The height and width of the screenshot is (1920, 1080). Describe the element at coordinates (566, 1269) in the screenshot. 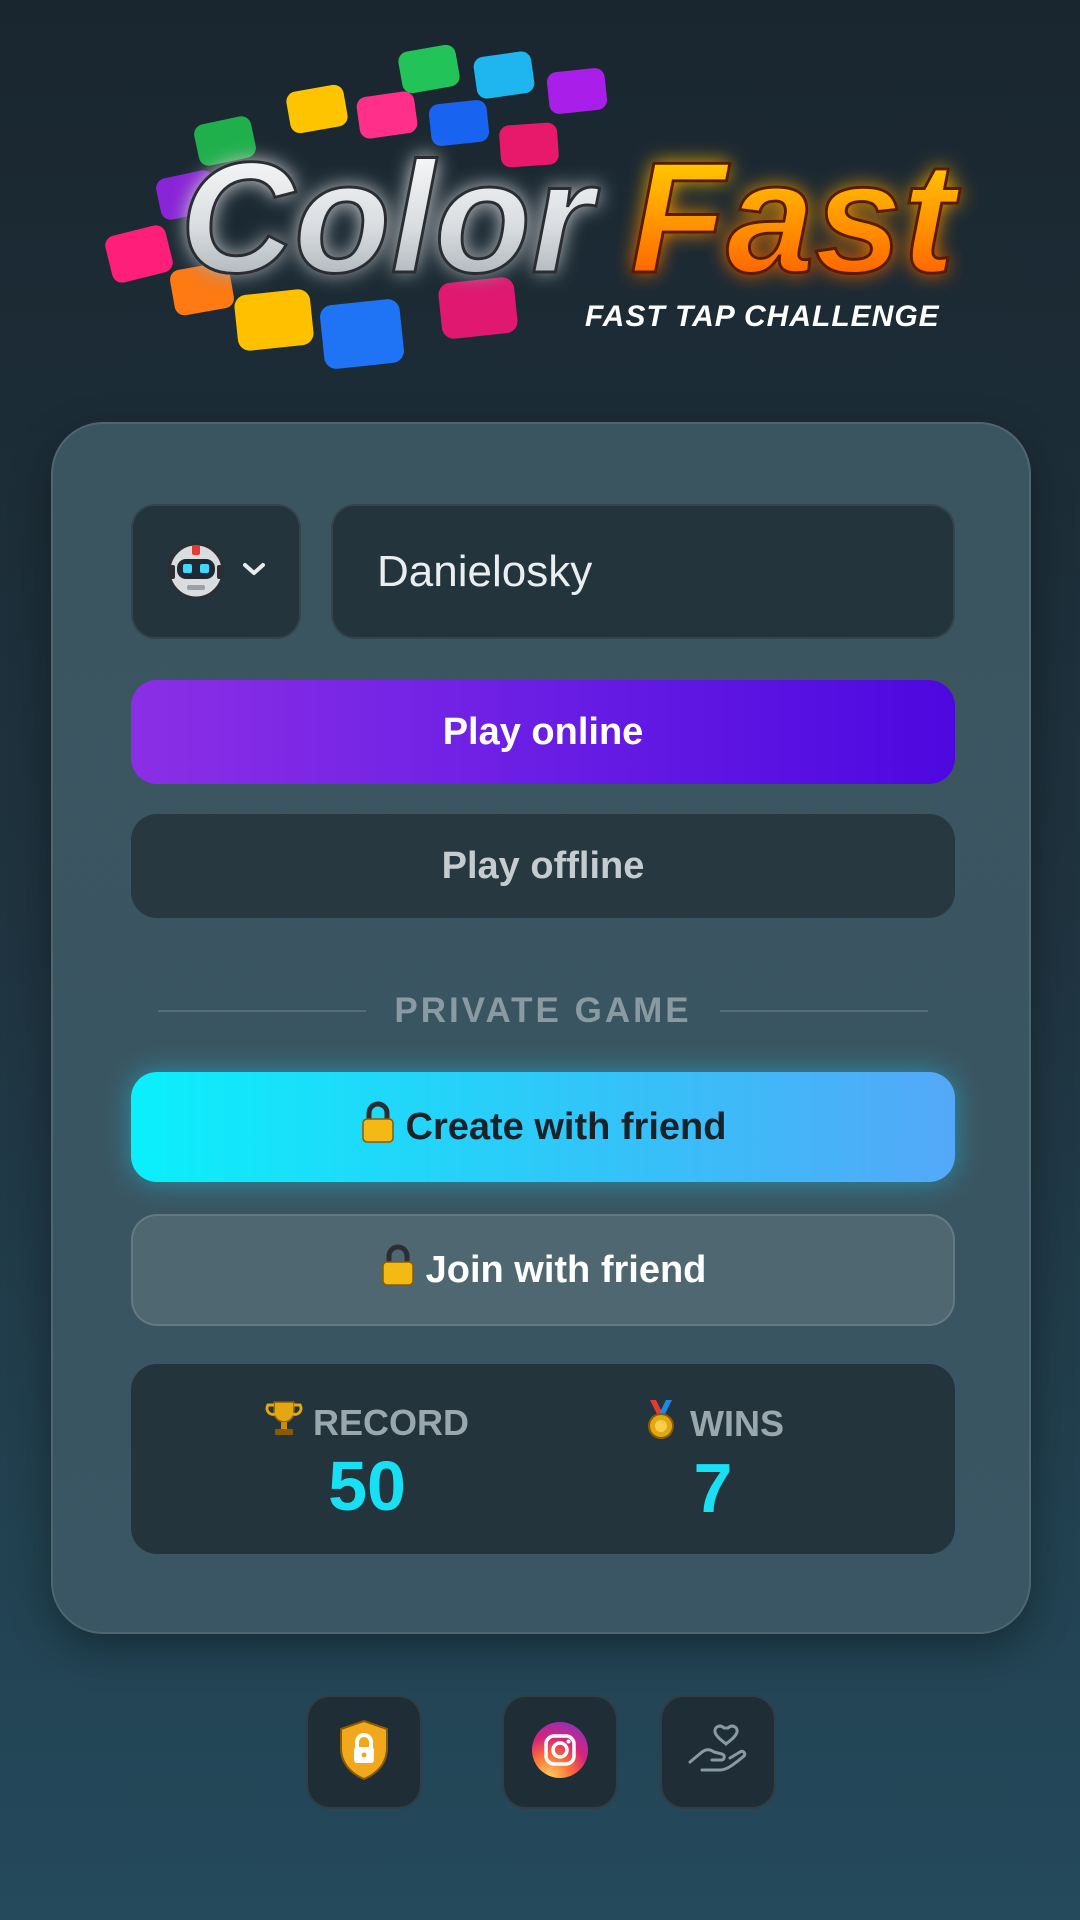

I see `join-with-friend-label: Join with friend` at that location.